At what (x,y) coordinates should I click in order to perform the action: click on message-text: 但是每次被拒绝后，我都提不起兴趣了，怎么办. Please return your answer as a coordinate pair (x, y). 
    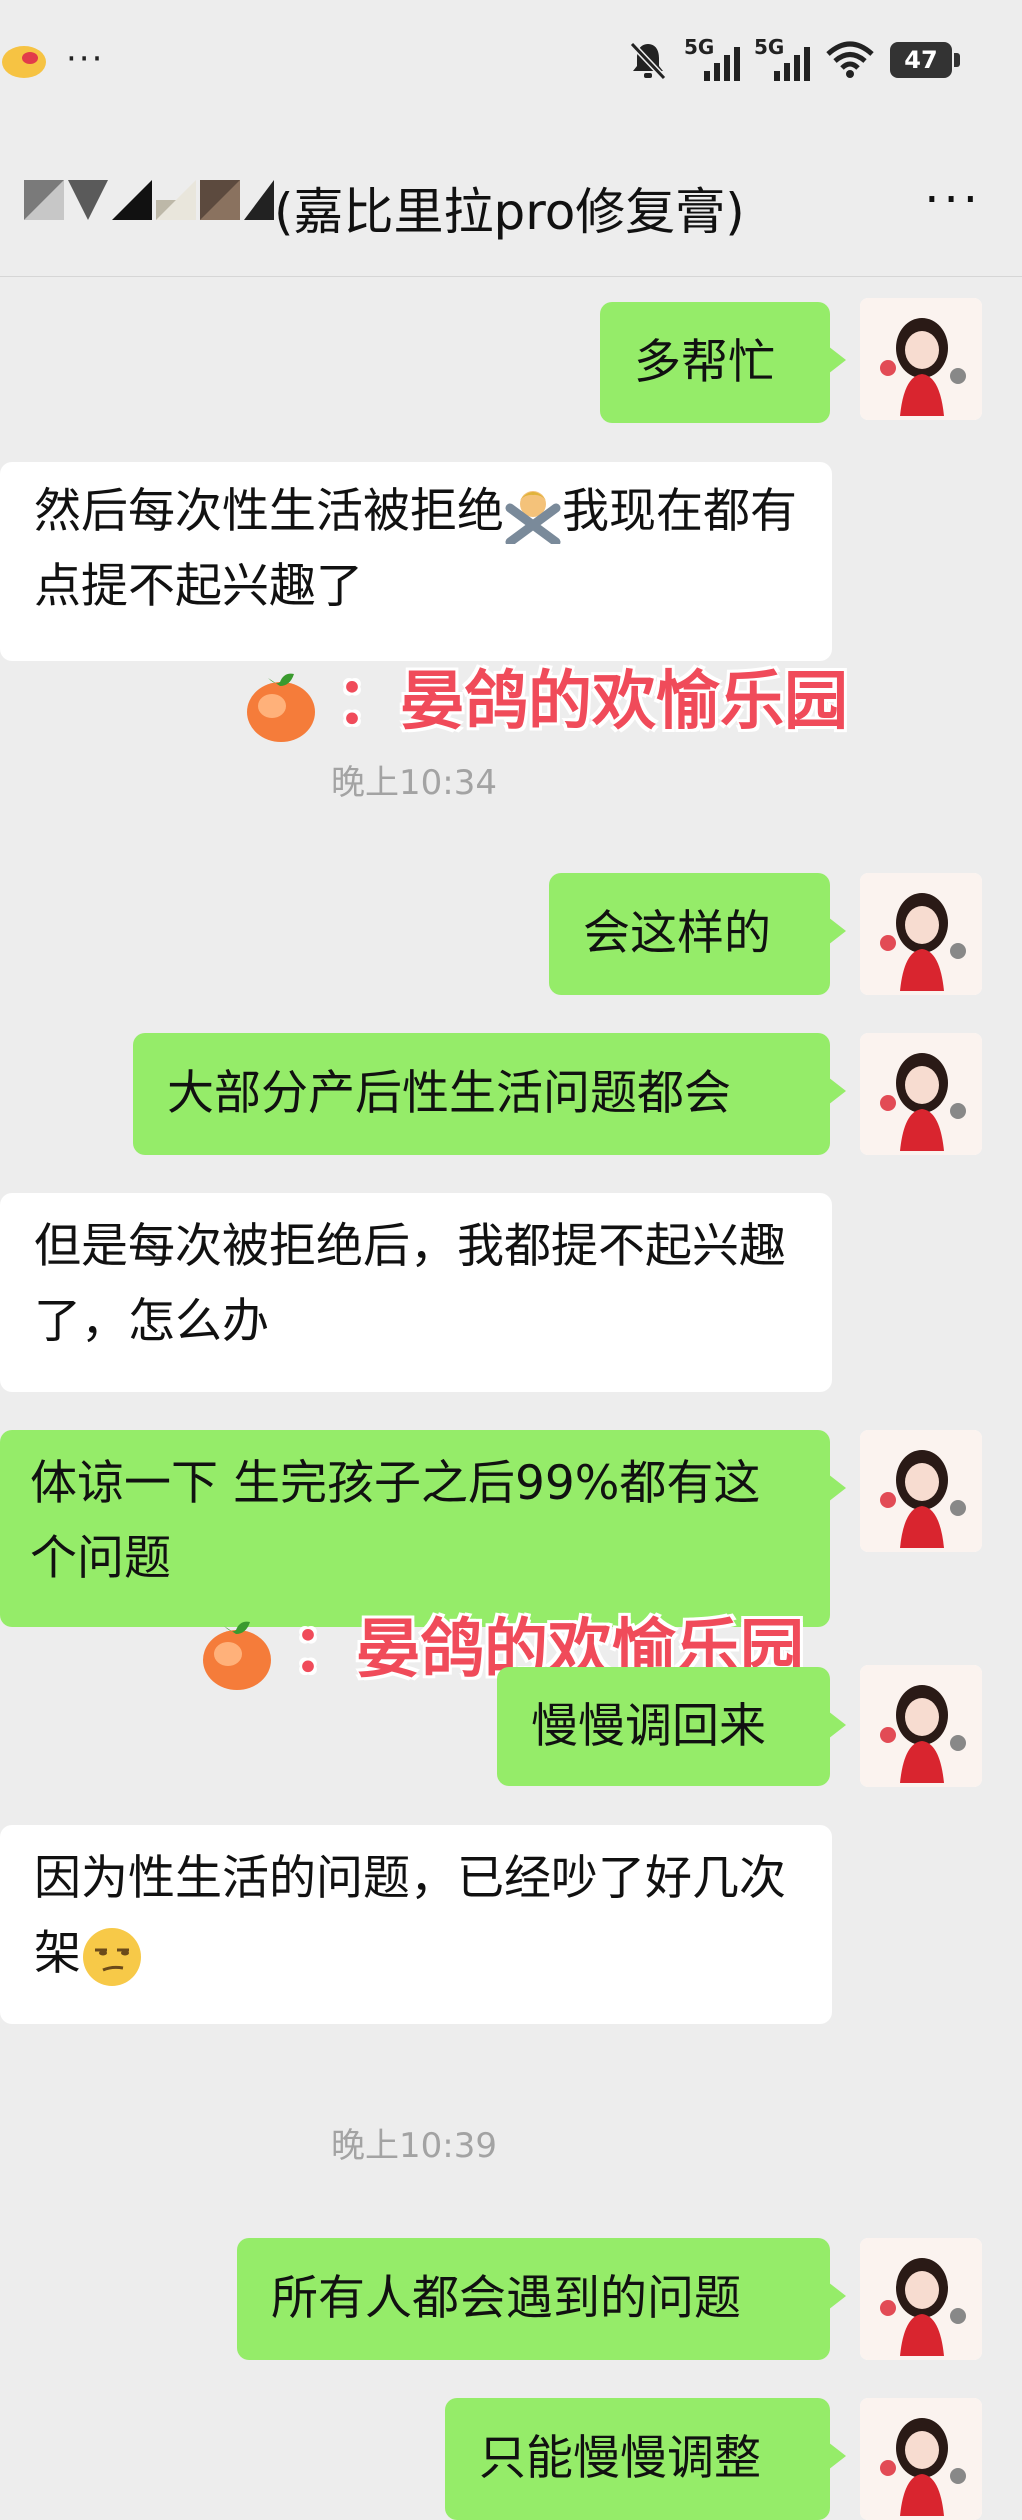
    Looking at the image, I should click on (410, 1284).